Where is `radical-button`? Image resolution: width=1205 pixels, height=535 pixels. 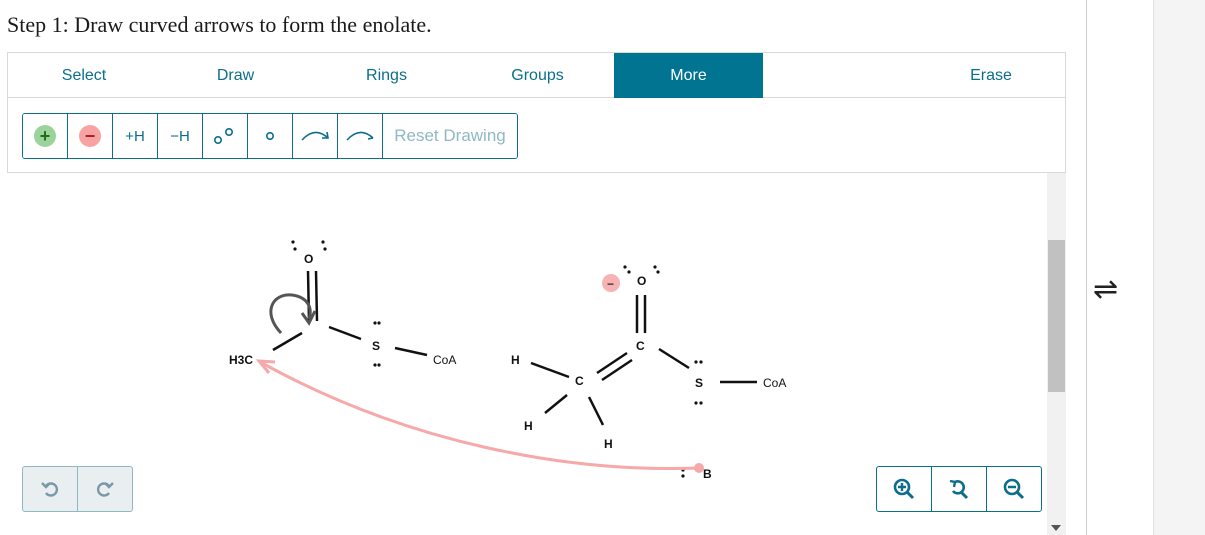
radical-button is located at coordinates (270, 136).